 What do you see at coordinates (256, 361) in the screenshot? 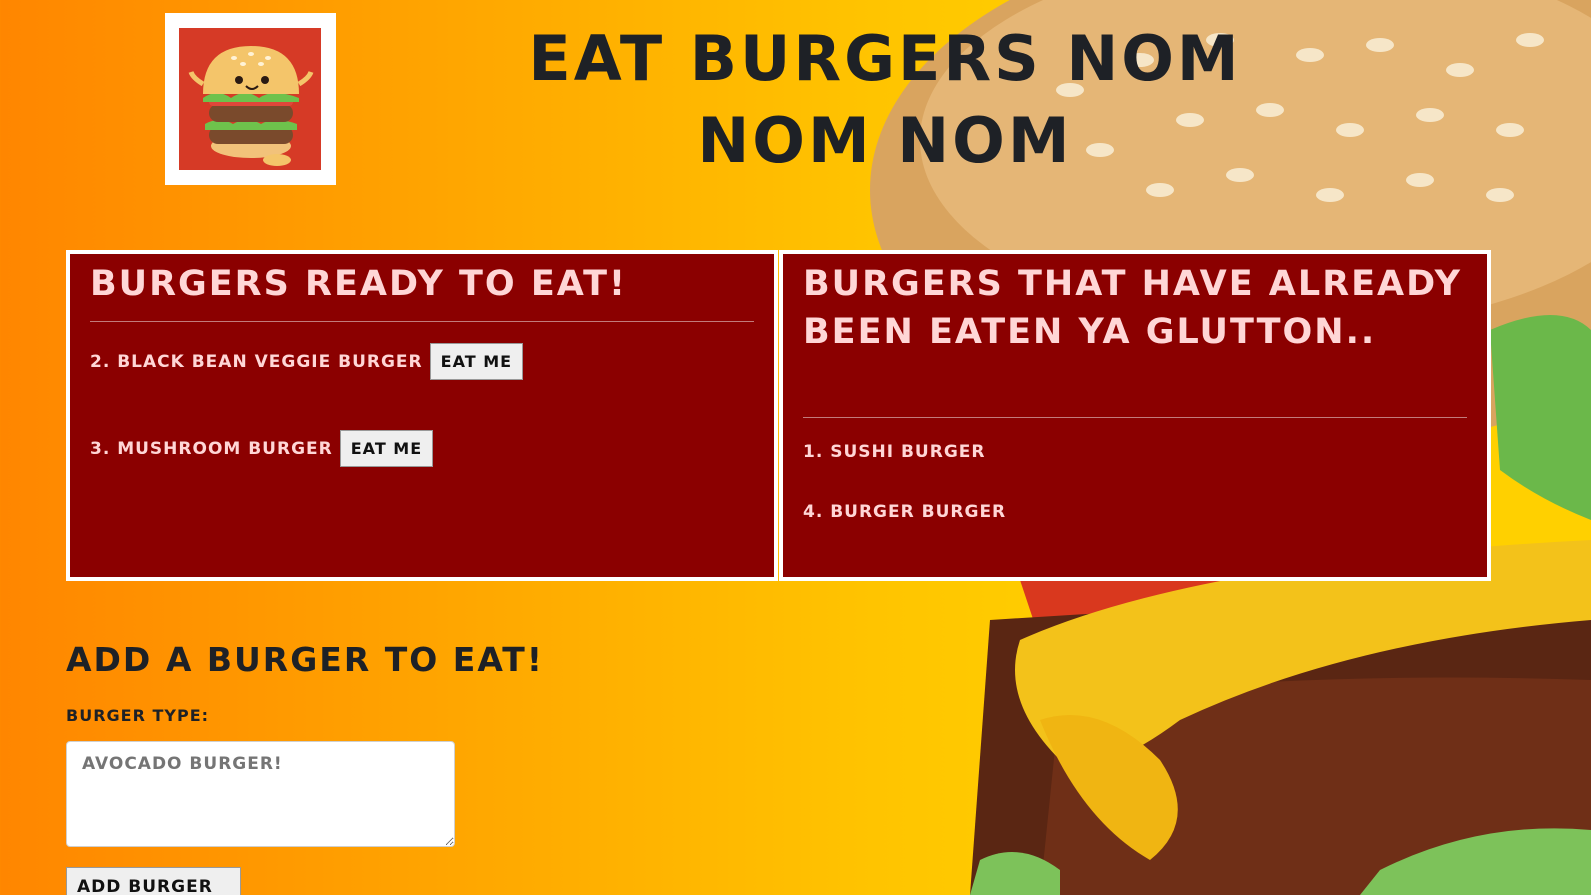
I see `burger-name: 2. Black Bean Veggie Burger` at bounding box center [256, 361].